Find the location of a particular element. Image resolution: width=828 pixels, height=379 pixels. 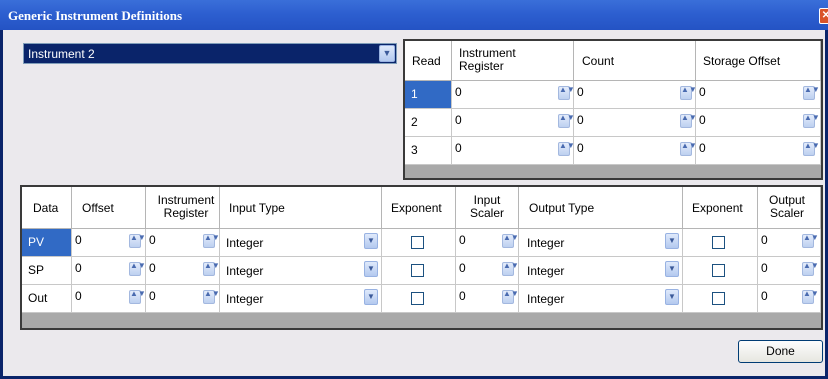

window-title: Generic Instrument Definitions is located at coordinates (95, 15).